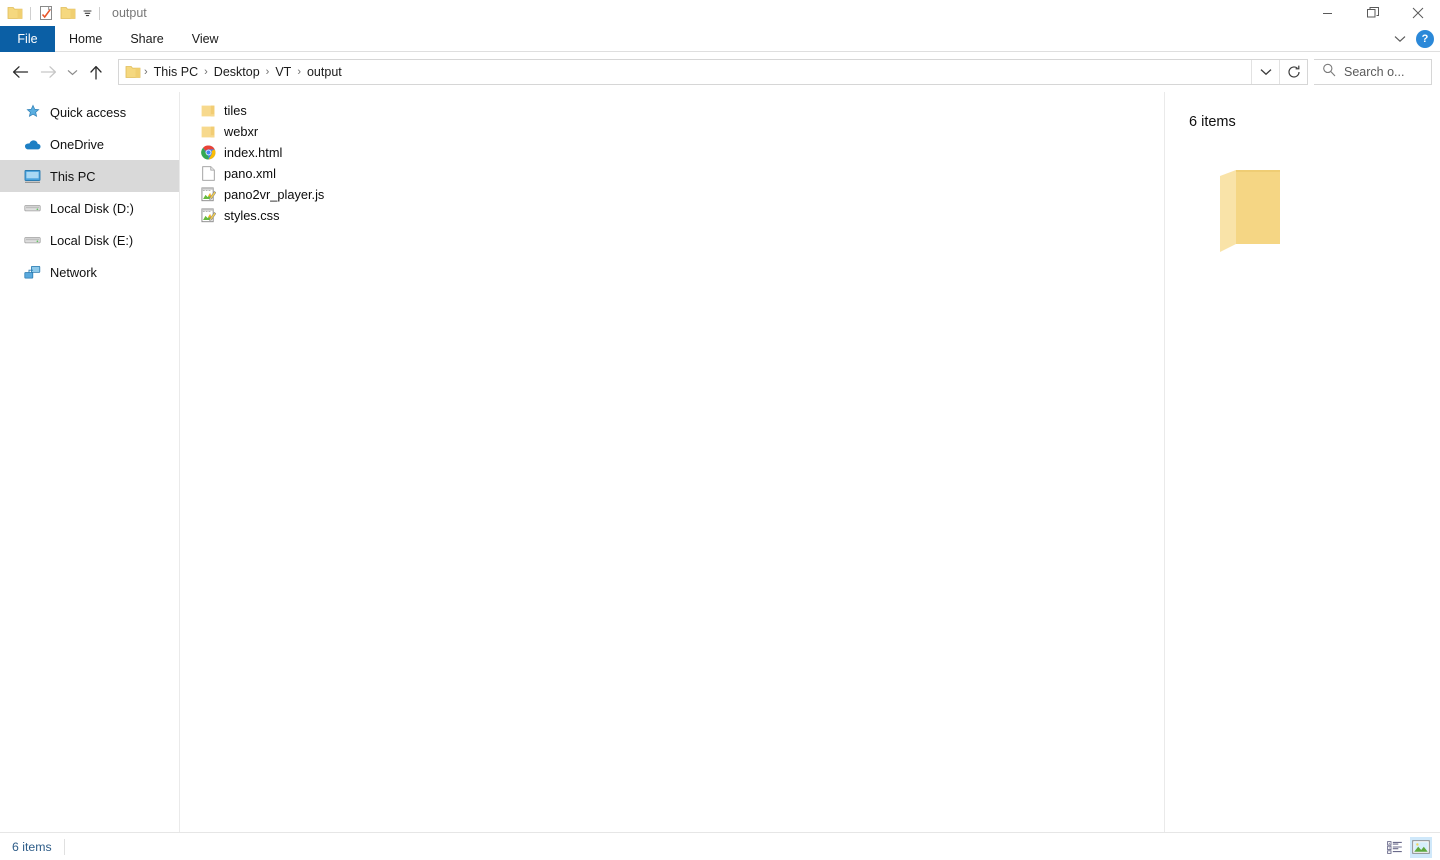  I want to click on status-bar: 6 items, so click(720, 846).